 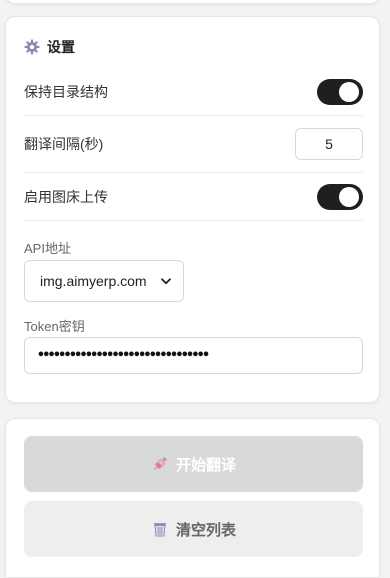 I want to click on token-masked-value: ••••••••••••••••••••••••••••••••, so click(x=122, y=355).